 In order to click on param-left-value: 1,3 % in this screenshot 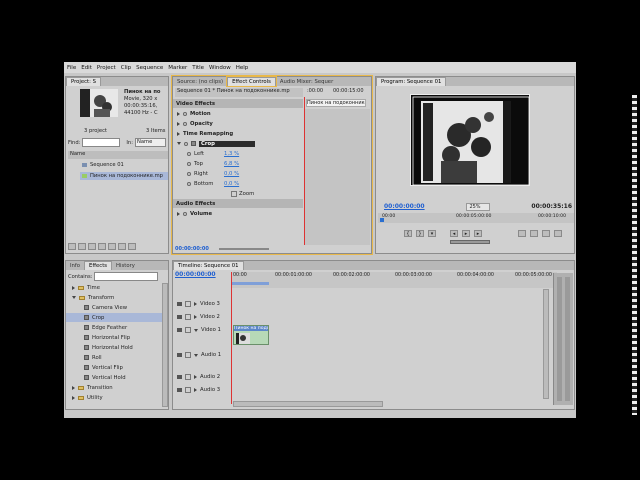, I will do `click(231, 154)`.